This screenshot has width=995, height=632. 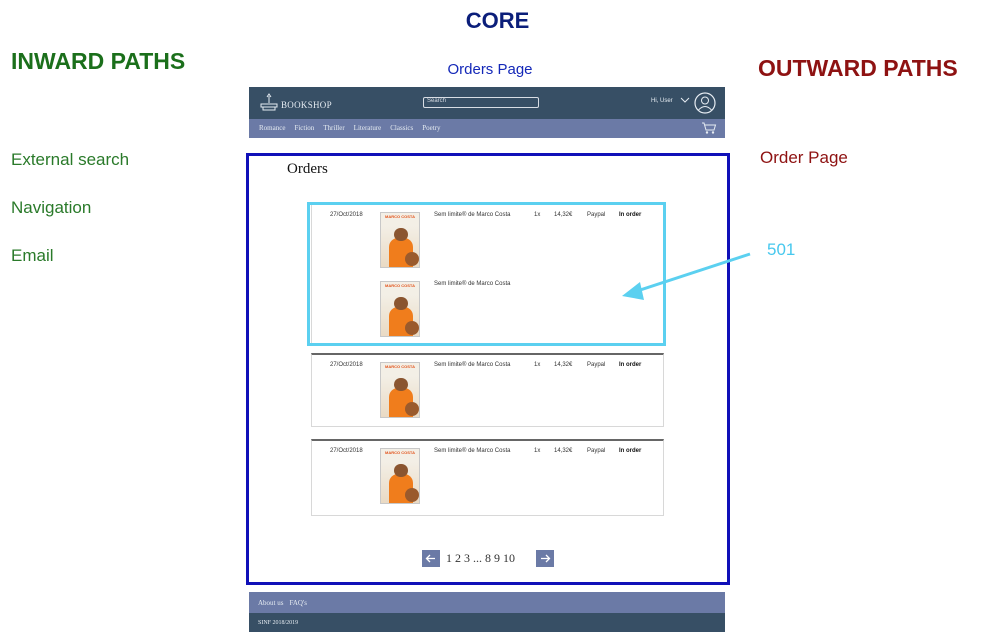 What do you see at coordinates (705, 103) in the screenshot?
I see `user-avatar-icon` at bounding box center [705, 103].